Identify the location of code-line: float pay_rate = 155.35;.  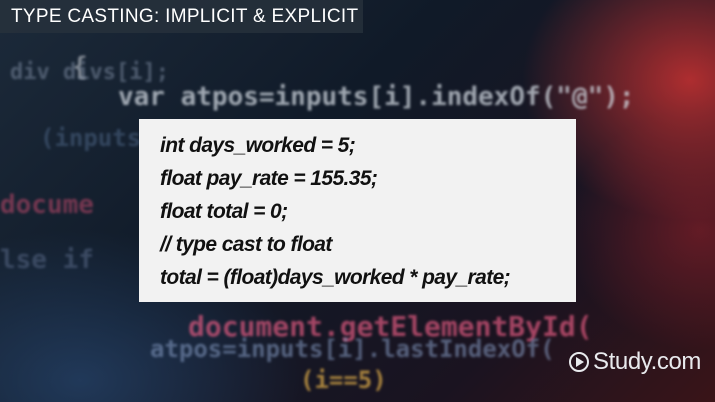
(269, 178).